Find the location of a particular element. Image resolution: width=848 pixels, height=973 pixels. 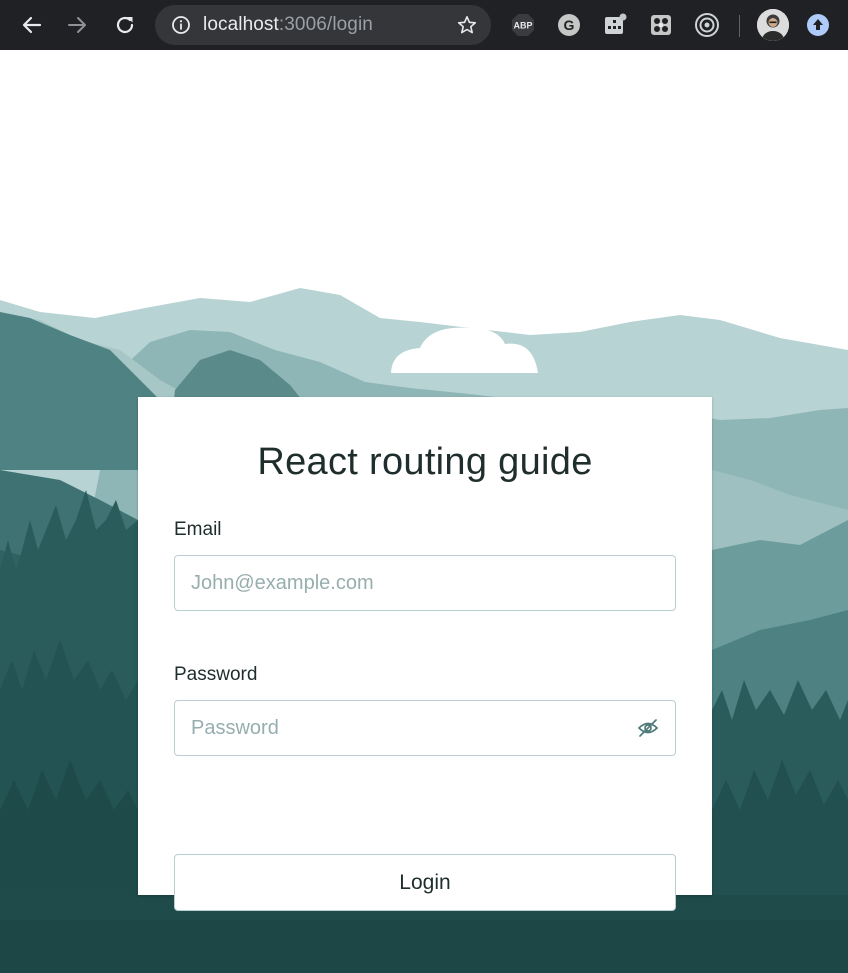

profile-avatar is located at coordinates (773, 25).